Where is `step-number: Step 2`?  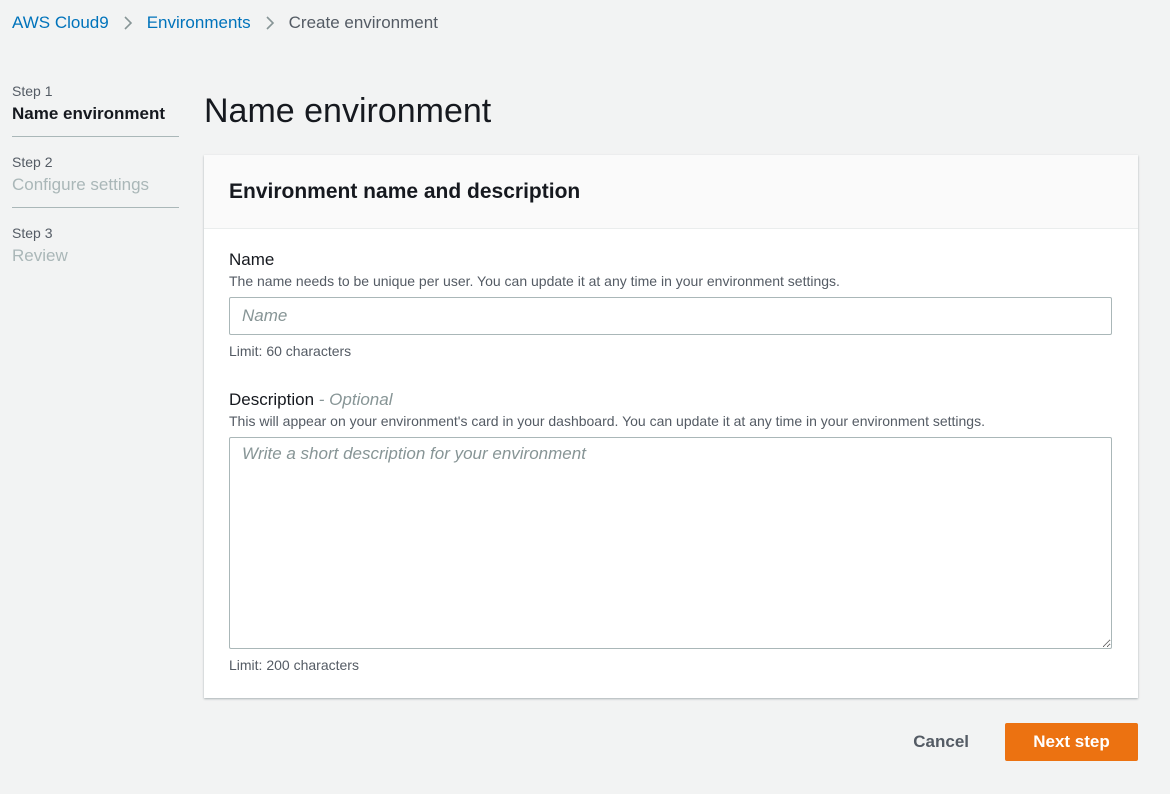 step-number: Step 2 is located at coordinates (32, 162).